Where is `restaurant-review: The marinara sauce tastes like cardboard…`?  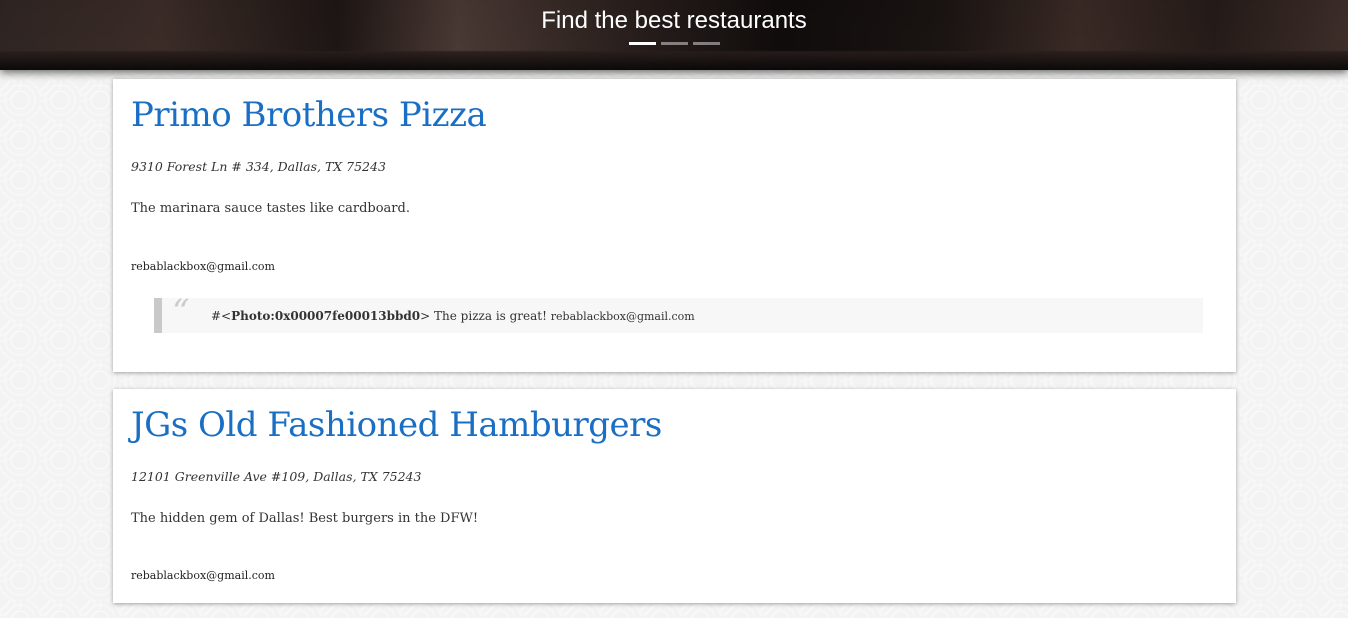
restaurant-review: The marinara sauce tastes like cardboard… is located at coordinates (270, 208).